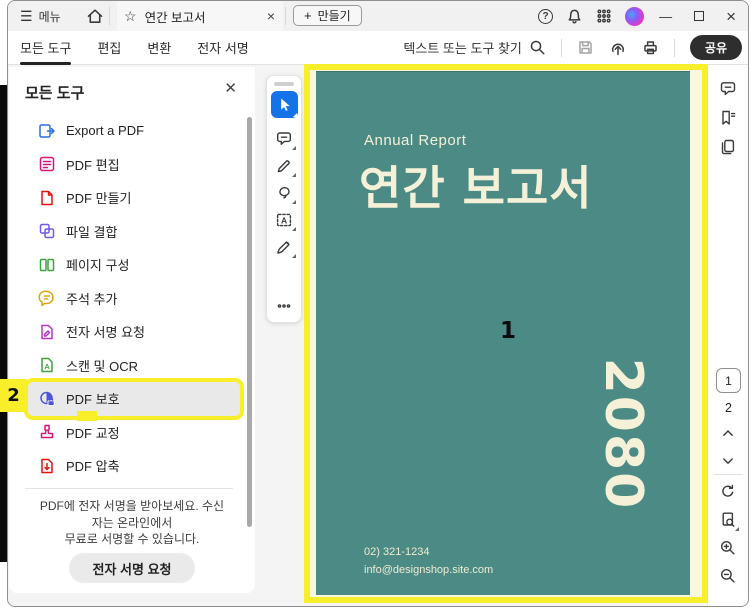  Describe the element at coordinates (249, 322) in the screenshot. I see `panel-scrollbar-thumb` at that location.